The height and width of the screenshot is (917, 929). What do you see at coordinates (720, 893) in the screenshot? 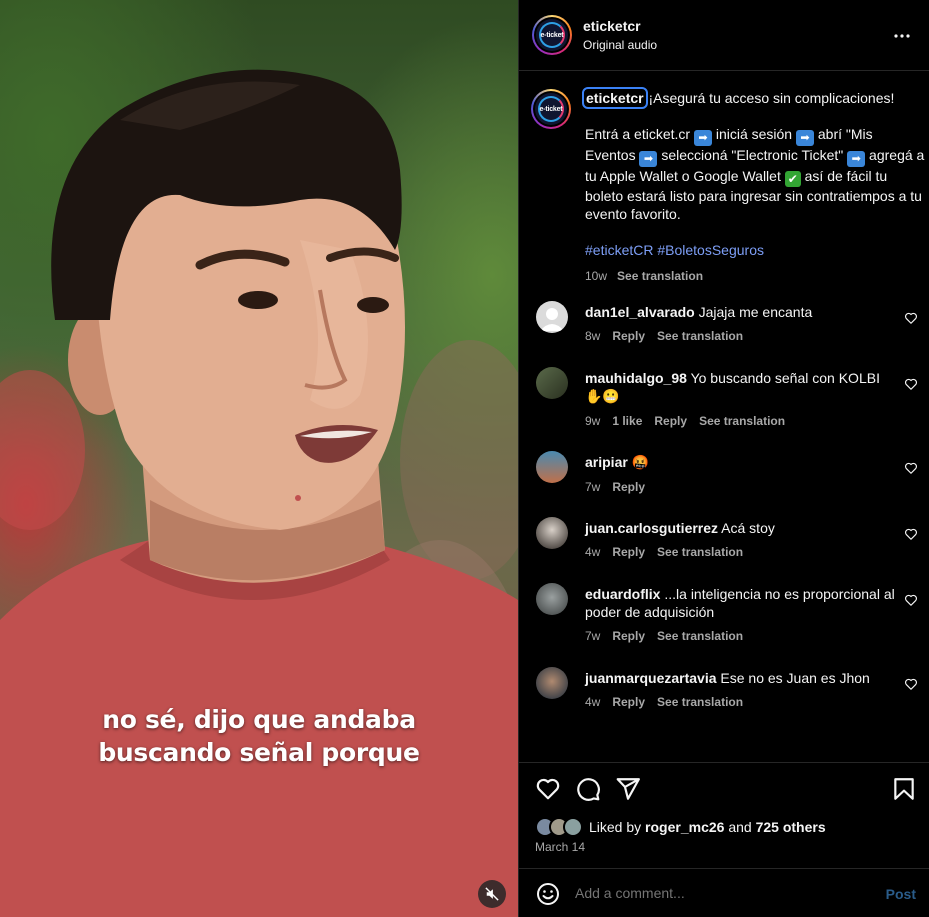
I see `comment-input` at bounding box center [720, 893].